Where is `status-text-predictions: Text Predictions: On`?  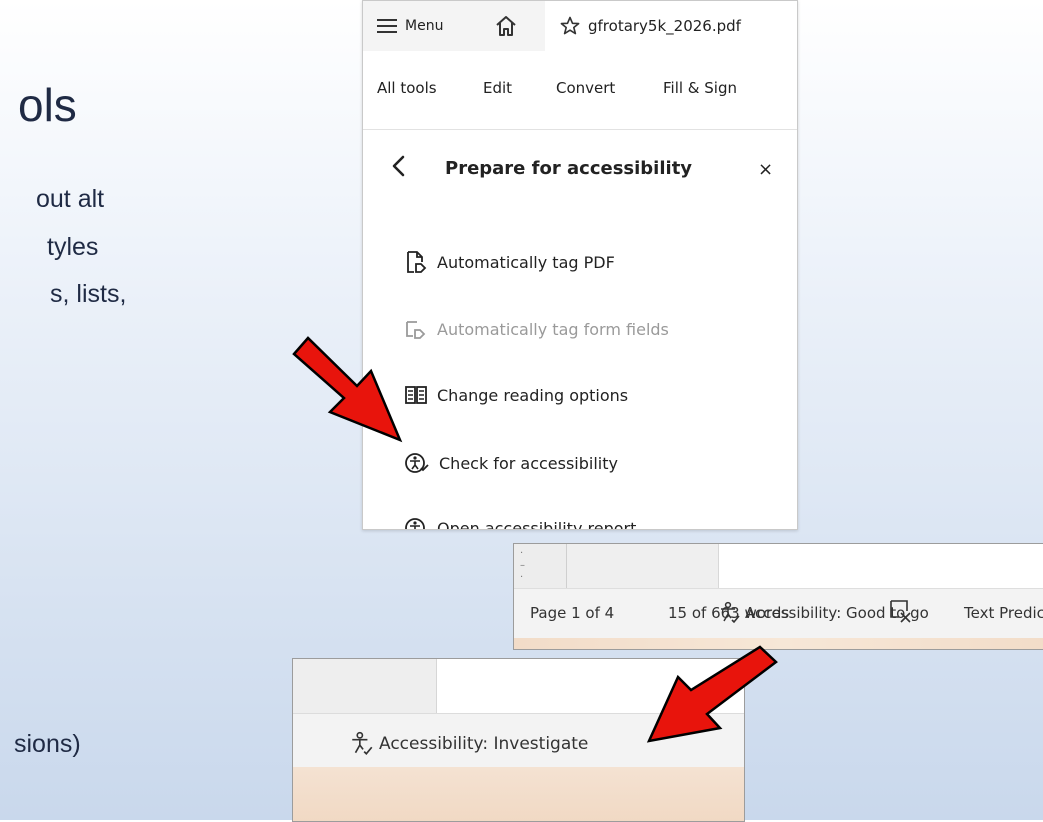
status-text-predictions: Text Predictions: On is located at coordinates (1003, 613).